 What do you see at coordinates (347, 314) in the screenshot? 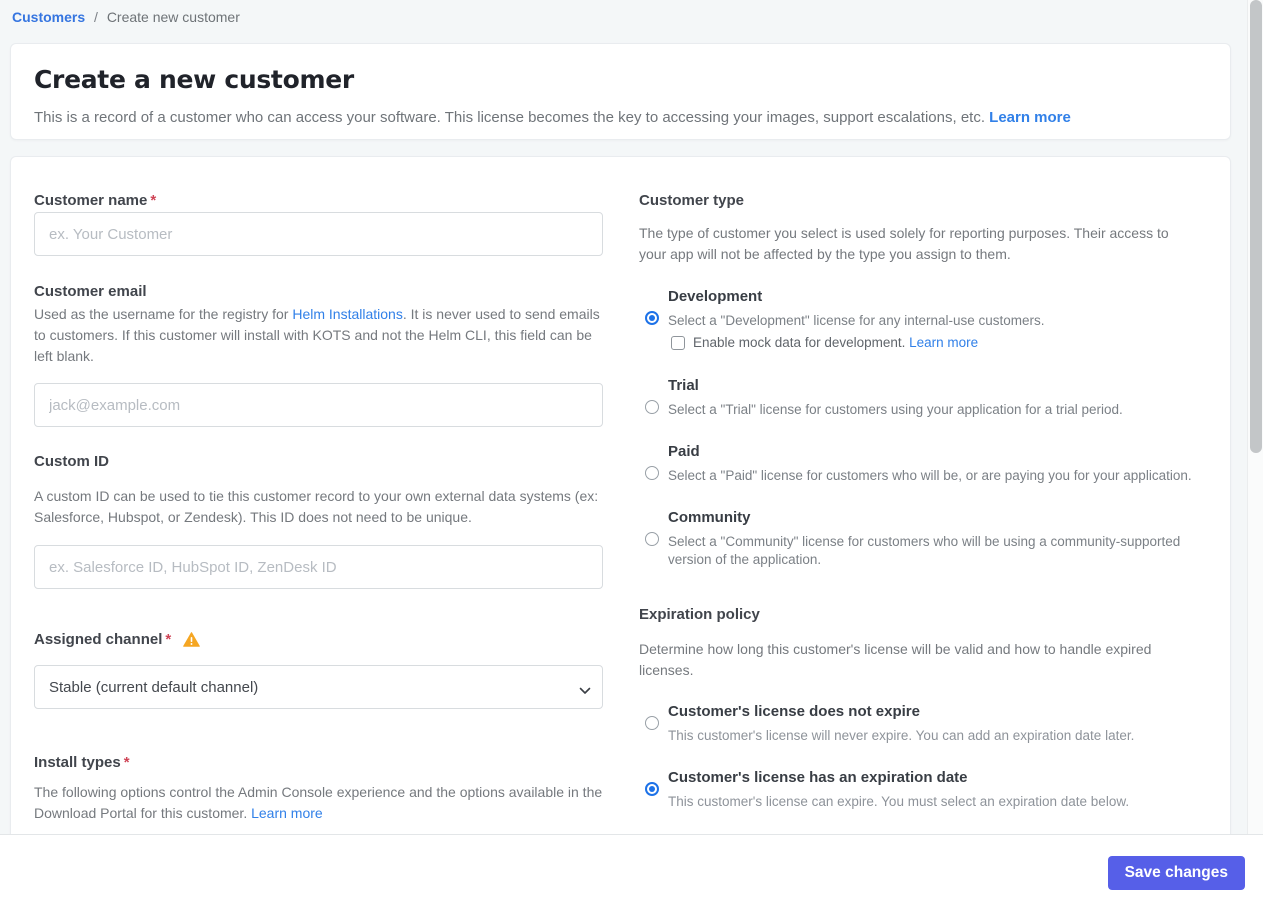
I see `helm-installations-link: Helm Installations` at bounding box center [347, 314].